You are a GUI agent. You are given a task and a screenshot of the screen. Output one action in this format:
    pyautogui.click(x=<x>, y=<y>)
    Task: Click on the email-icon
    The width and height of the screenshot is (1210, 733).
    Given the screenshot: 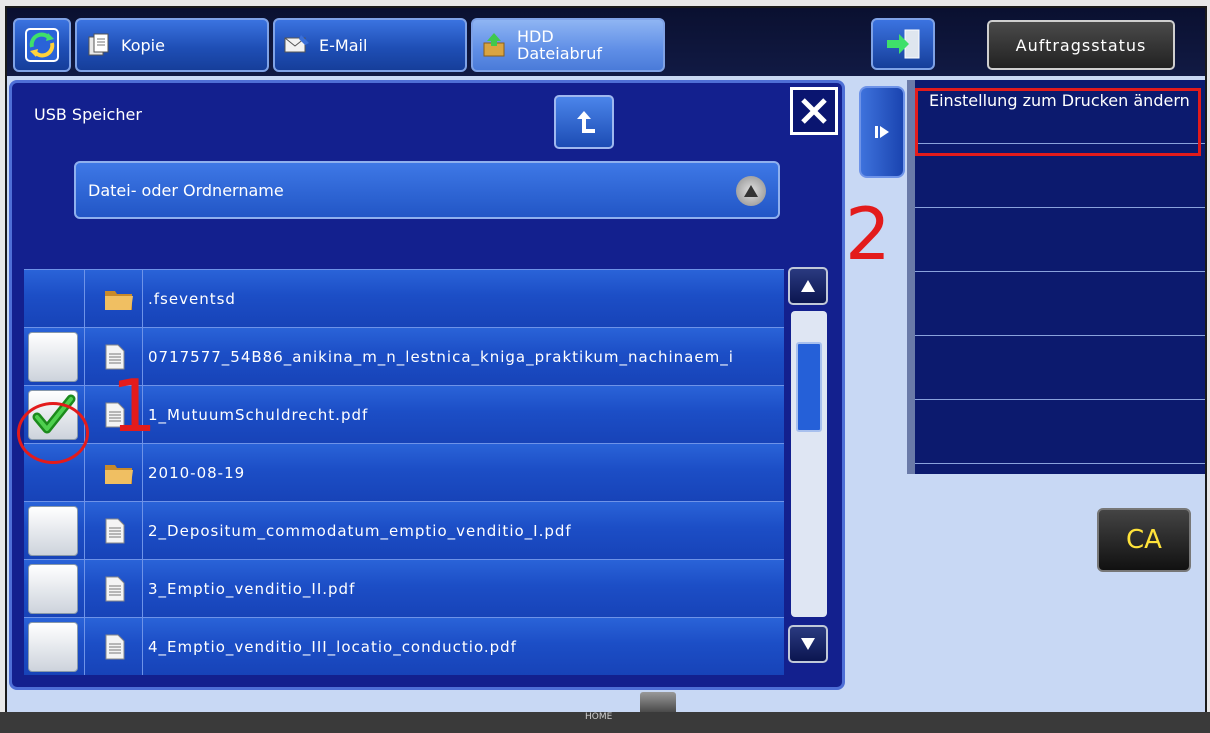 What is the action you would take?
    pyautogui.click(x=296, y=44)
    